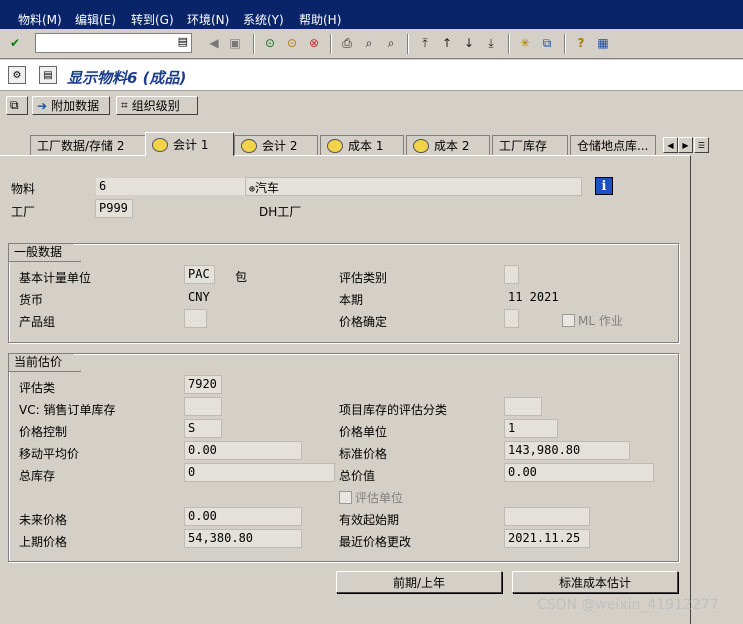 This screenshot has height=624, width=743. Describe the element at coordinates (203, 406) in the screenshot. I see `vc-sales-order-stock-field` at that location.